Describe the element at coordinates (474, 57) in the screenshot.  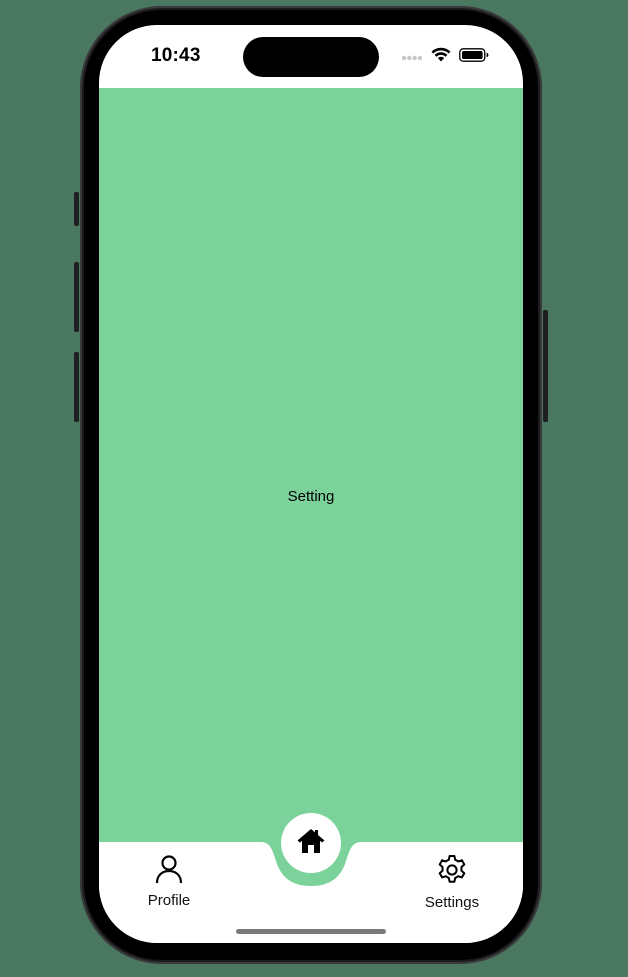
I see `battery-icon` at that location.